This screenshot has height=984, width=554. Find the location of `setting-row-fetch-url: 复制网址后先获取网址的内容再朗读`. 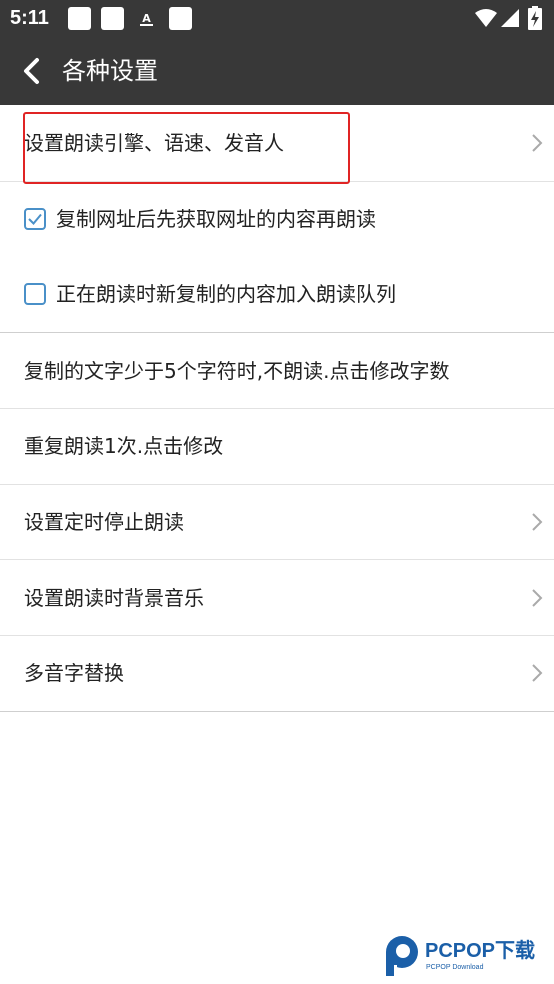

setting-row-fetch-url: 复制网址后先获取网址的内容再朗读 is located at coordinates (277, 219).